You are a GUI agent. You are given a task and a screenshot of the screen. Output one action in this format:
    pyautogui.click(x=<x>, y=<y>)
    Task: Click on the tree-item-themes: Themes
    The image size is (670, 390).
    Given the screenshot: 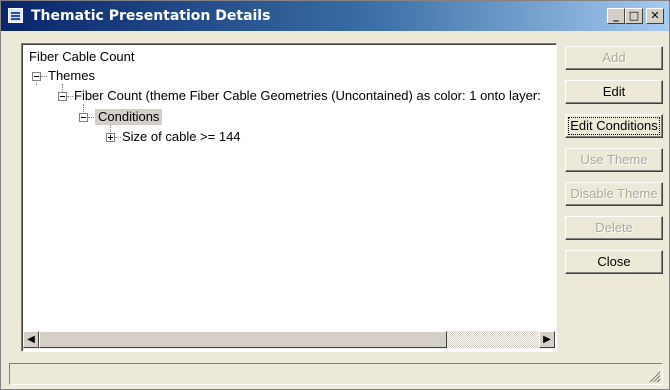 What is the action you would take?
    pyautogui.click(x=71, y=76)
    